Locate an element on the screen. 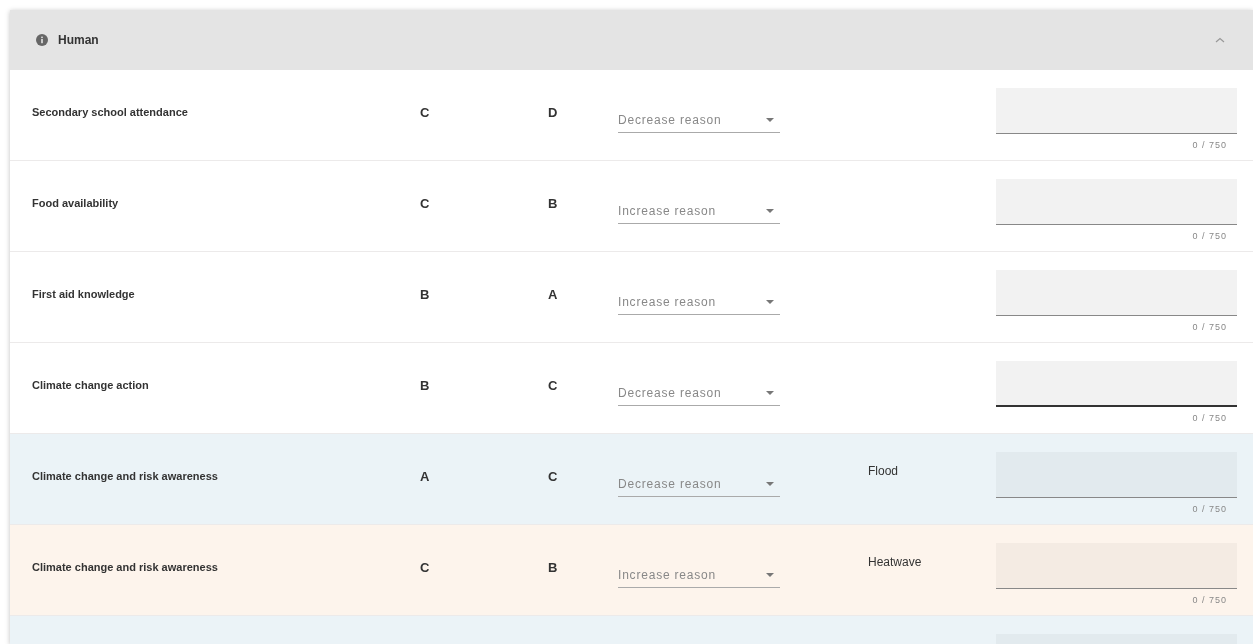 The height and width of the screenshot is (644, 1253). hazard-label: Heatwave is located at coordinates (895, 562).